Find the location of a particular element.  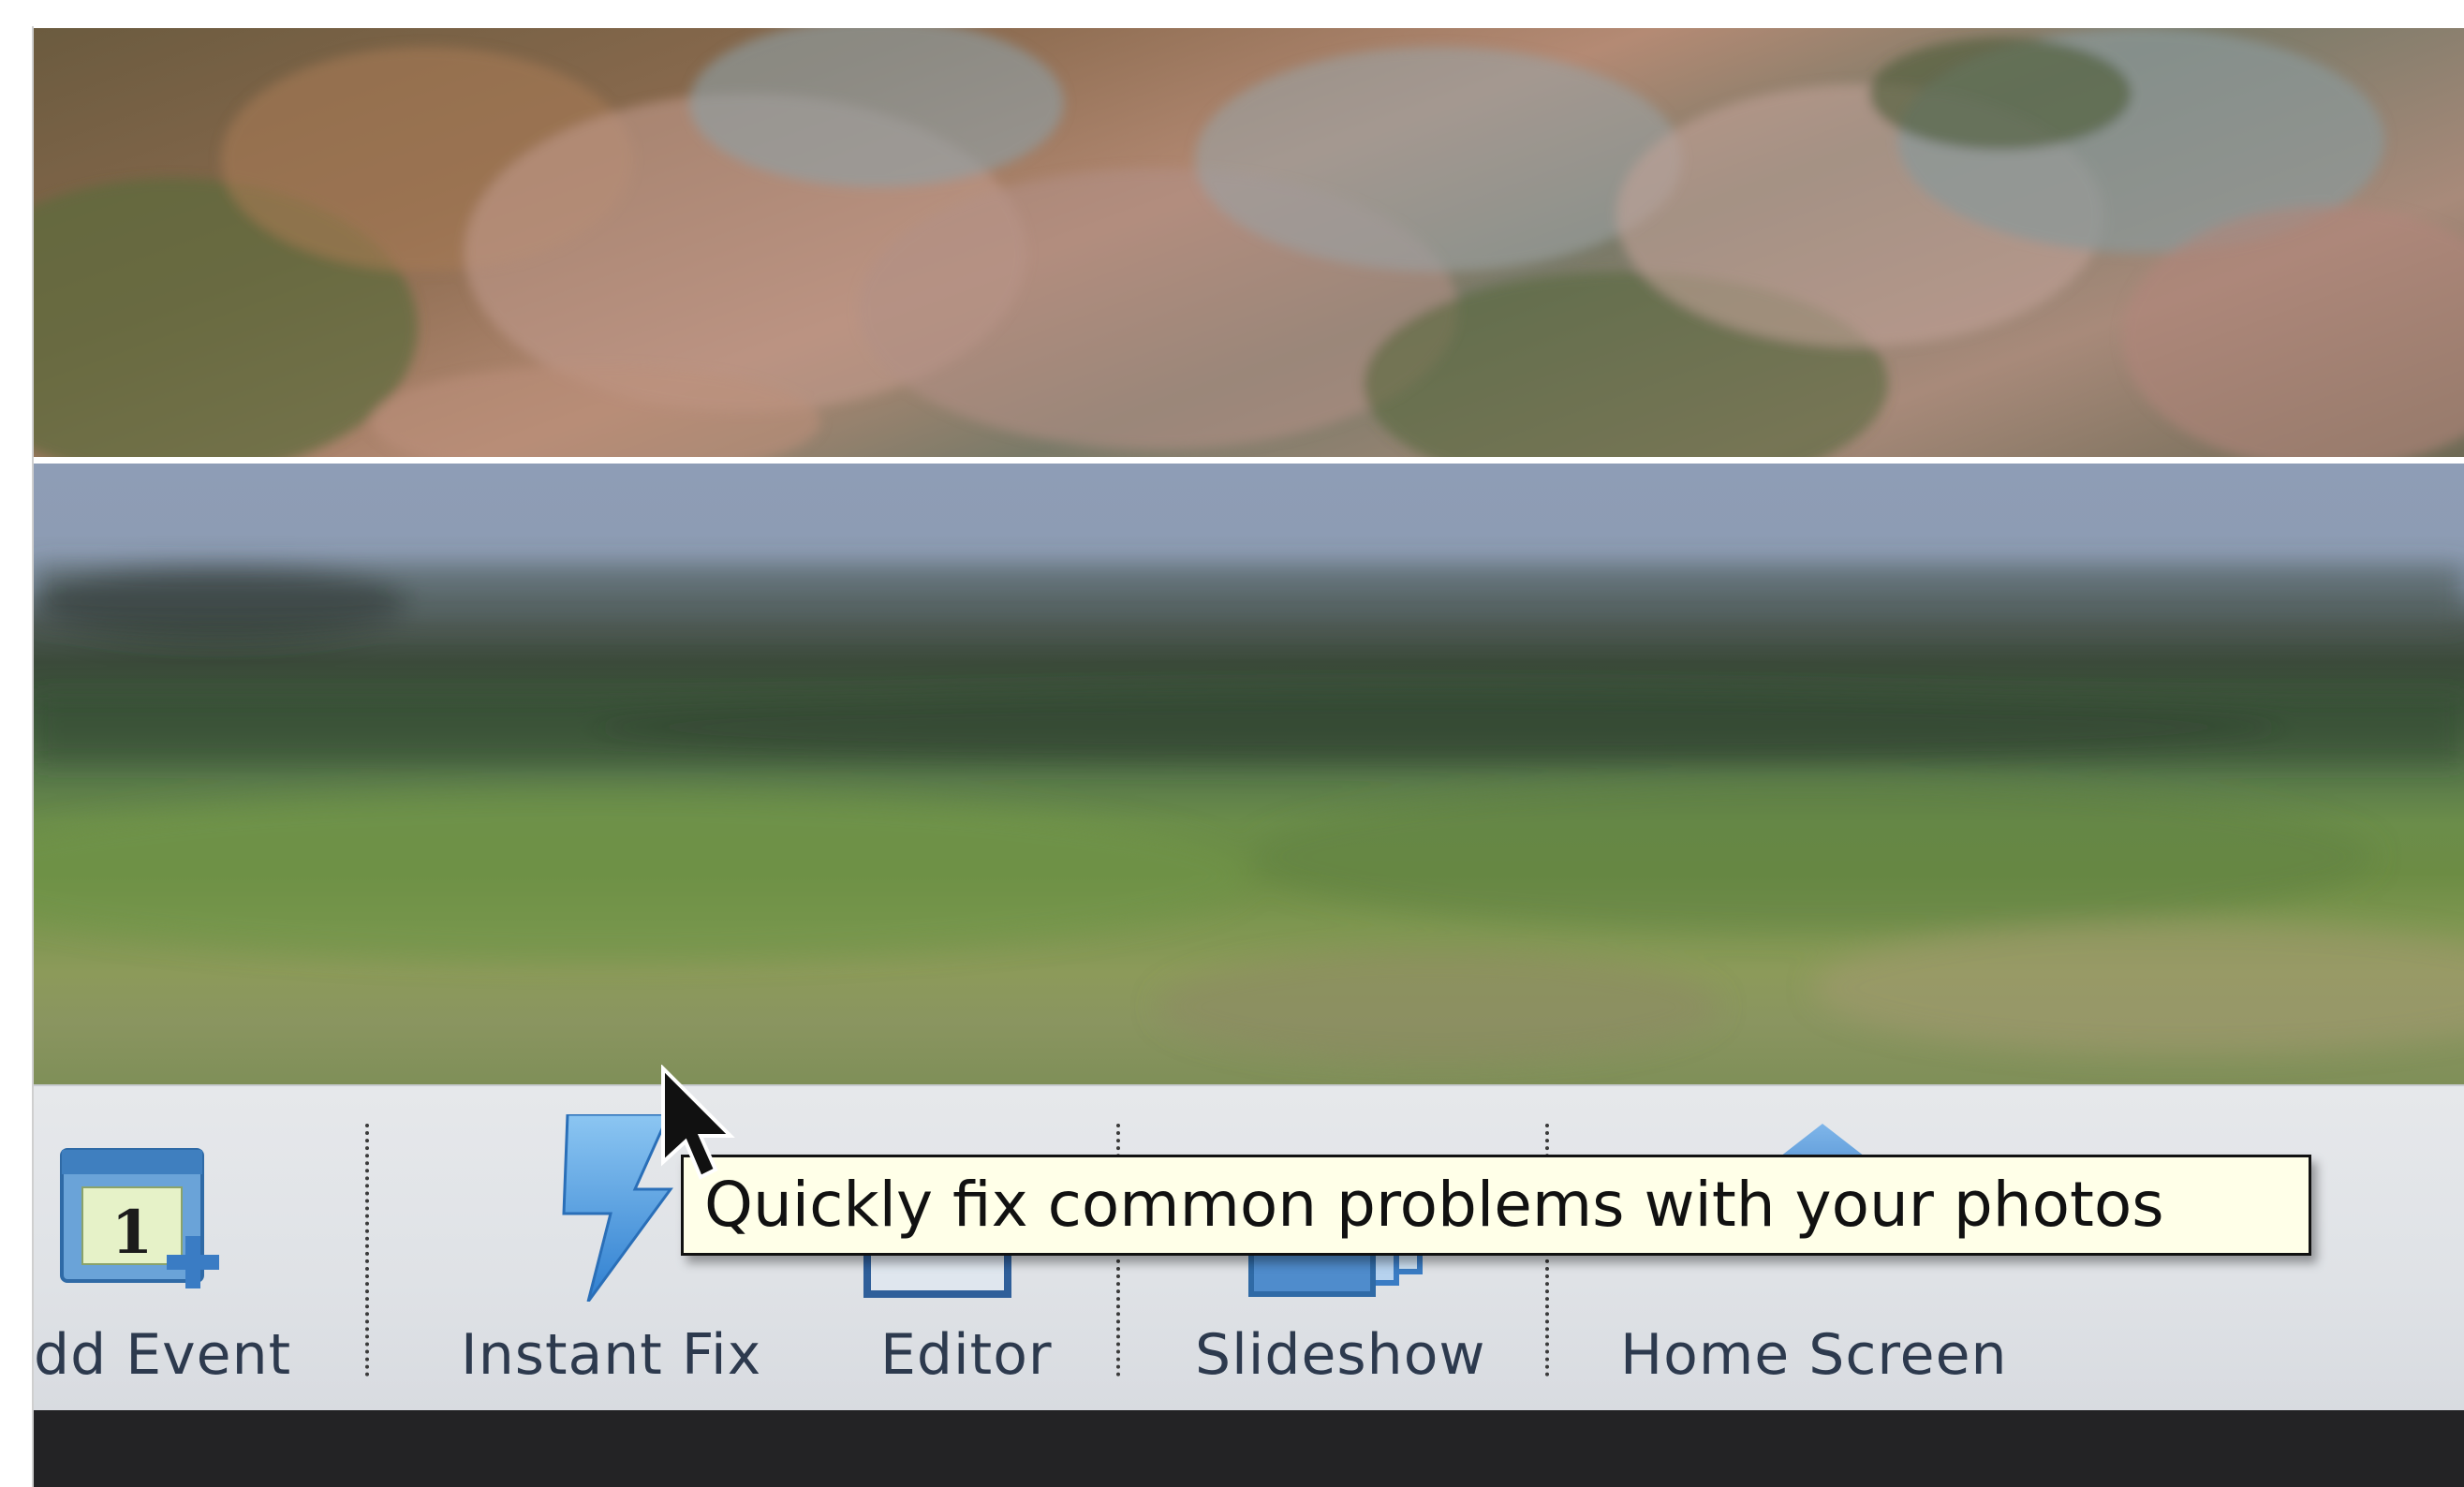

toolbar-separator is located at coordinates (367, 1250).